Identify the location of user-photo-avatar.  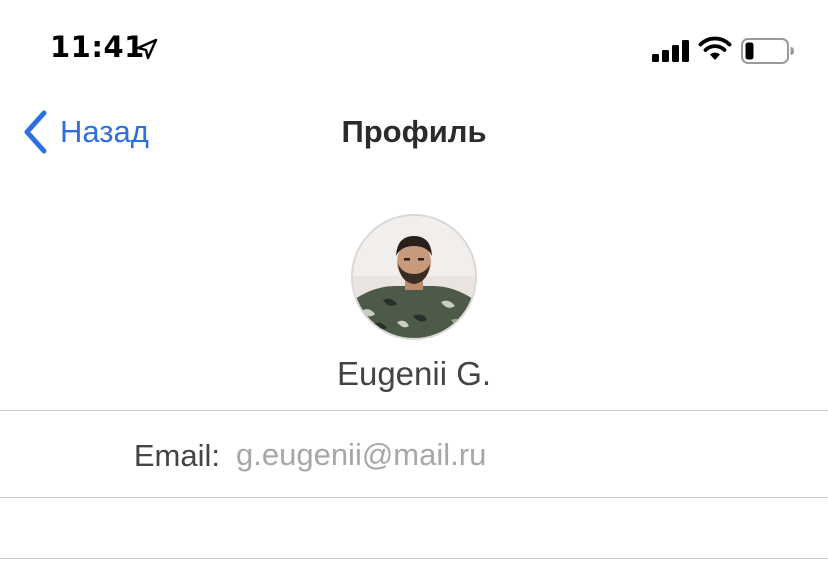
(414, 277).